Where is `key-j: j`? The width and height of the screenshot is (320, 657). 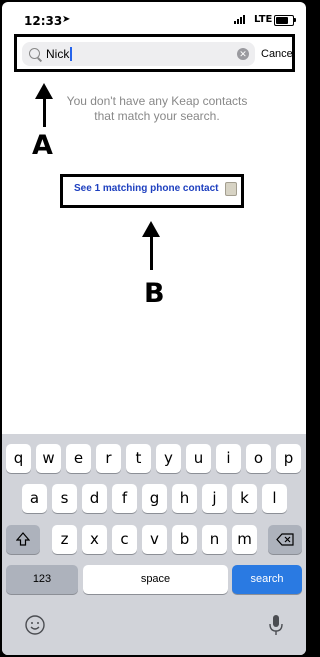 key-j: j is located at coordinates (214, 498).